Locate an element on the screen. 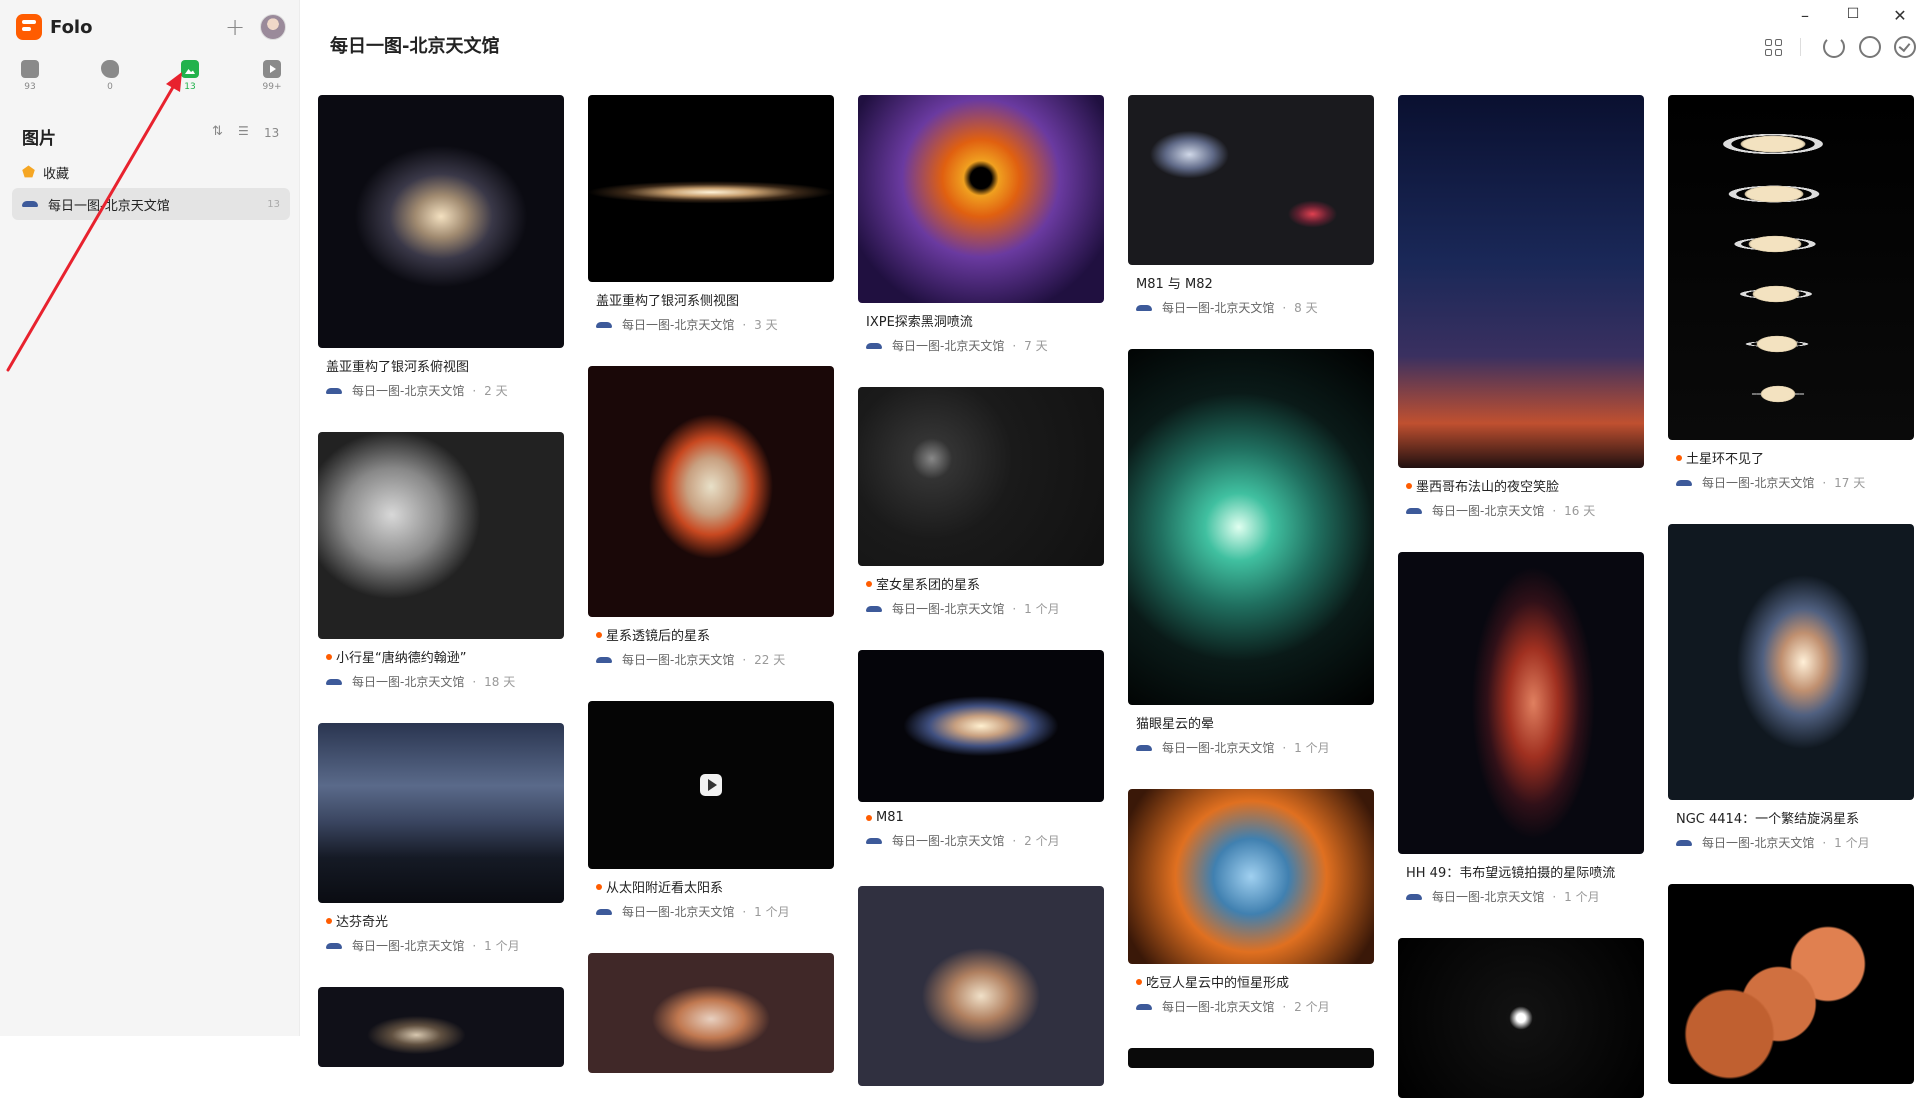 The image size is (1920, 1098). section-title: 图片 is located at coordinates (39, 139).